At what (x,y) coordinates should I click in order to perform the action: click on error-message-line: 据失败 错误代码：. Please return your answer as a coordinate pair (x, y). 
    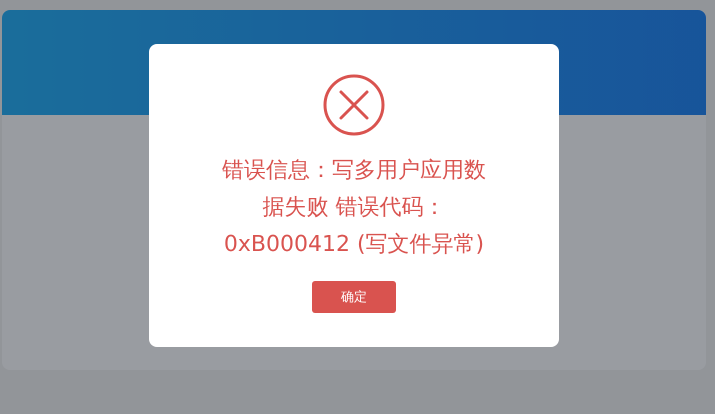
    Looking at the image, I should click on (354, 208).